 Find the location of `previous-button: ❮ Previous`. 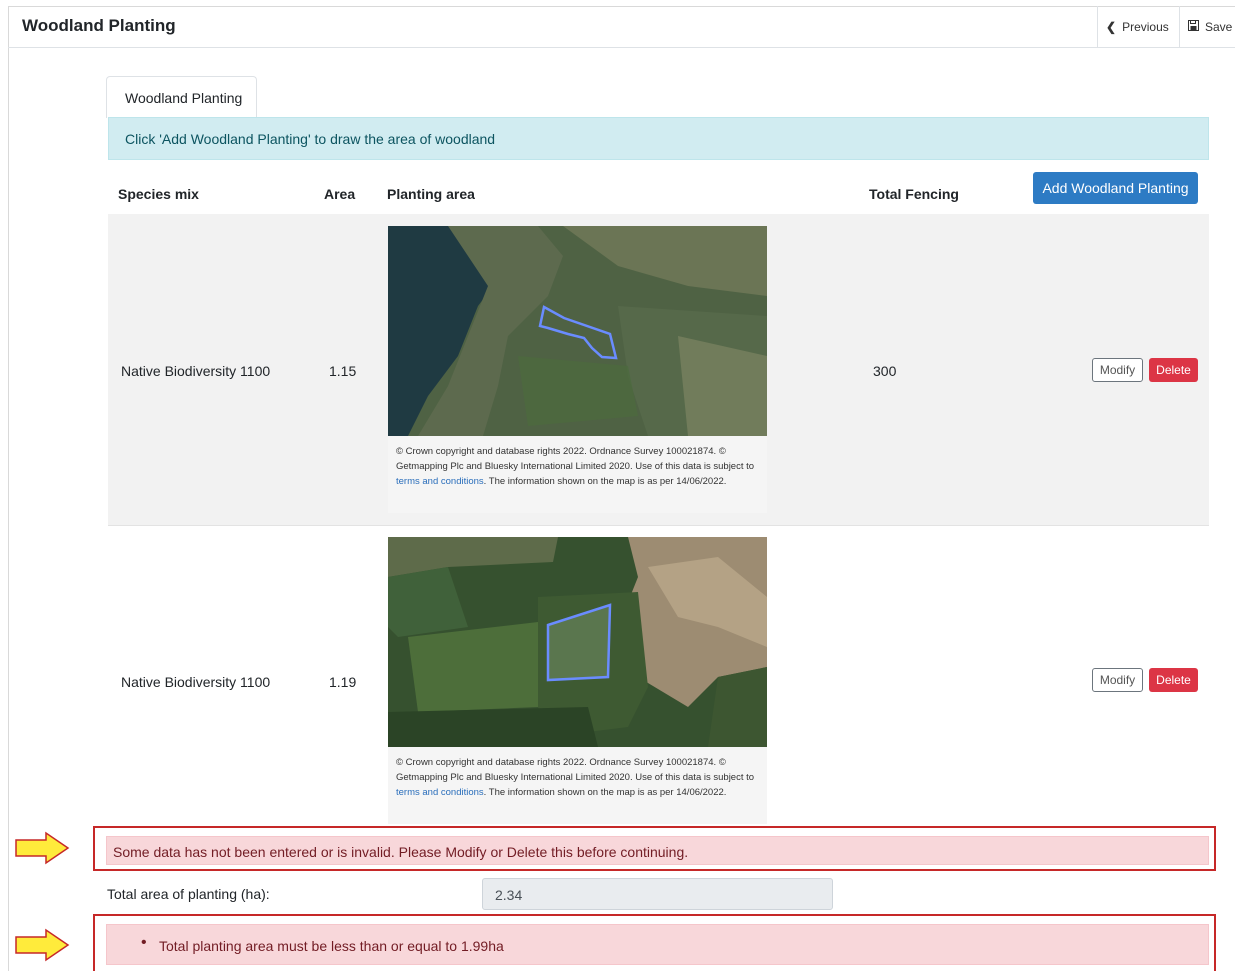

previous-button: ❮ Previous is located at coordinates (1138, 26).